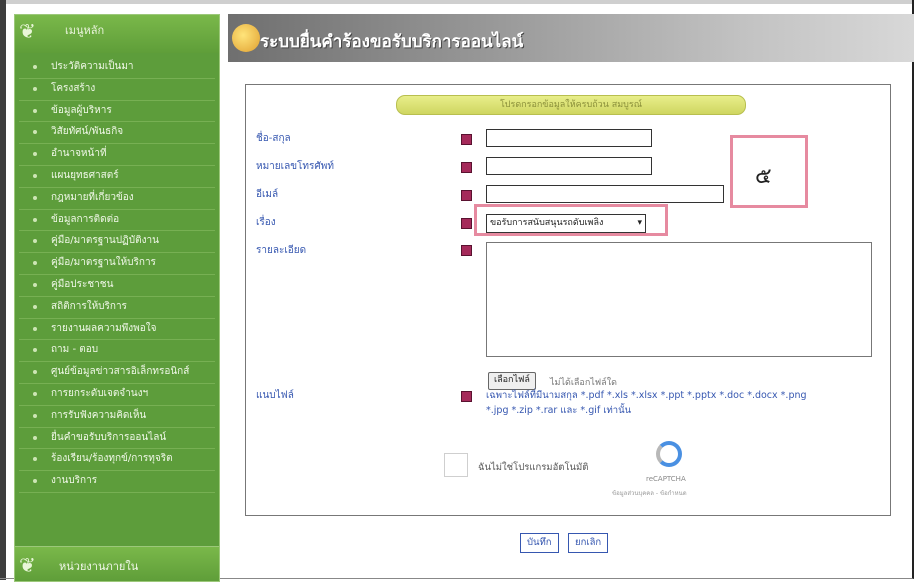  I want to click on sidebar-title: เมนูหลัก, so click(85, 30).